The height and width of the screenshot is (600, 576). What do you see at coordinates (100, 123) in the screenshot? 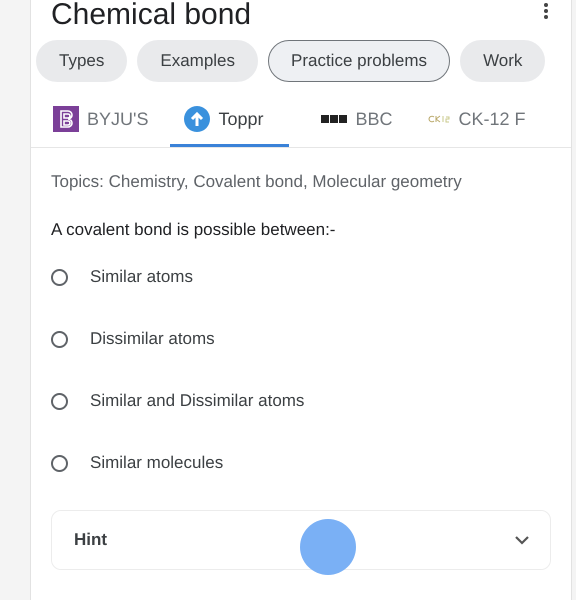
I see `source-tab: BYJU'S` at bounding box center [100, 123].